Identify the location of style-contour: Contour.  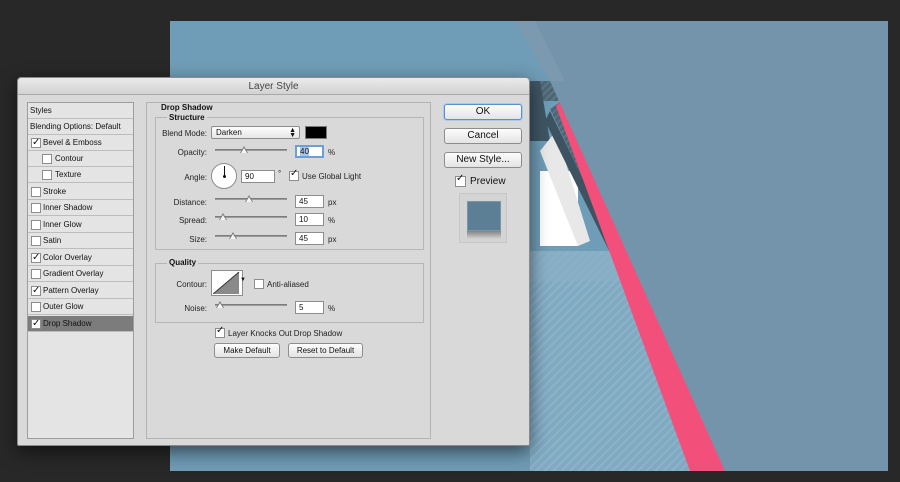
(80, 159).